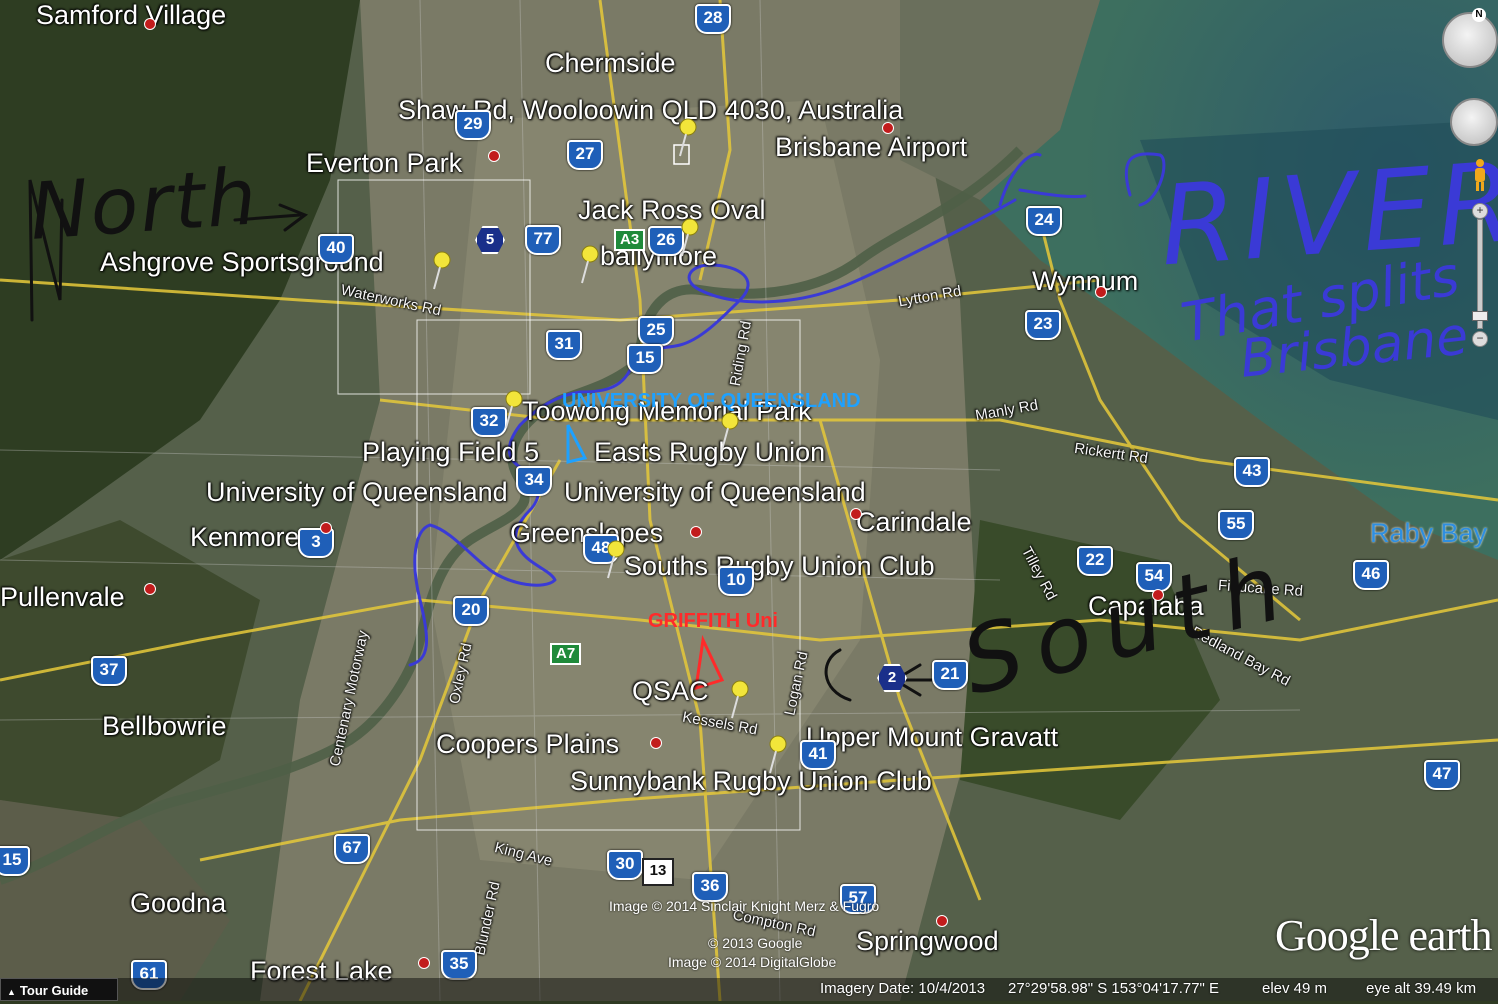 Image resolution: width=1498 pixels, height=1004 pixels. What do you see at coordinates (1085, 281) in the screenshot?
I see `place-label-wynnum: Wynnum` at bounding box center [1085, 281].